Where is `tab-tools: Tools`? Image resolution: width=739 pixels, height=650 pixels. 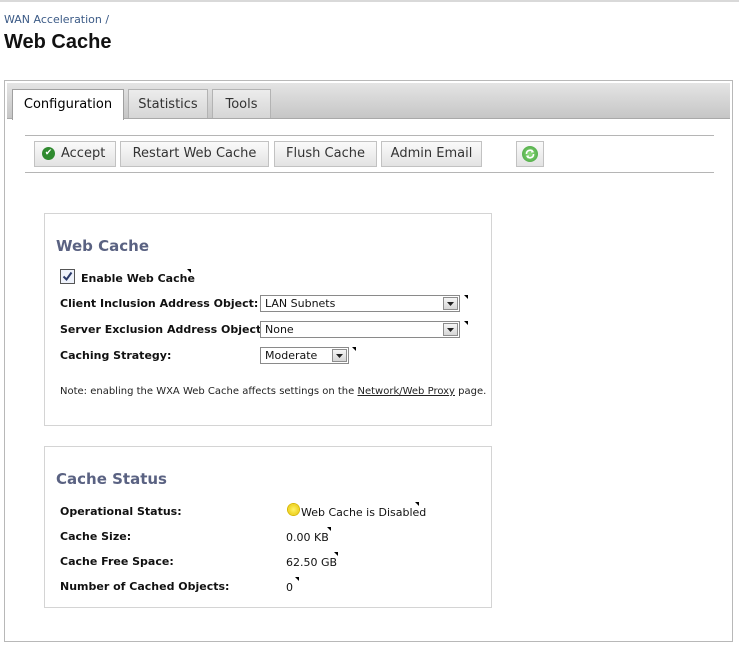 tab-tools: Tools is located at coordinates (241, 103).